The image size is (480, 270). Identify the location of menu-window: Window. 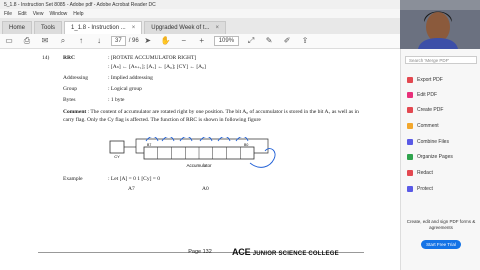
(58, 14).